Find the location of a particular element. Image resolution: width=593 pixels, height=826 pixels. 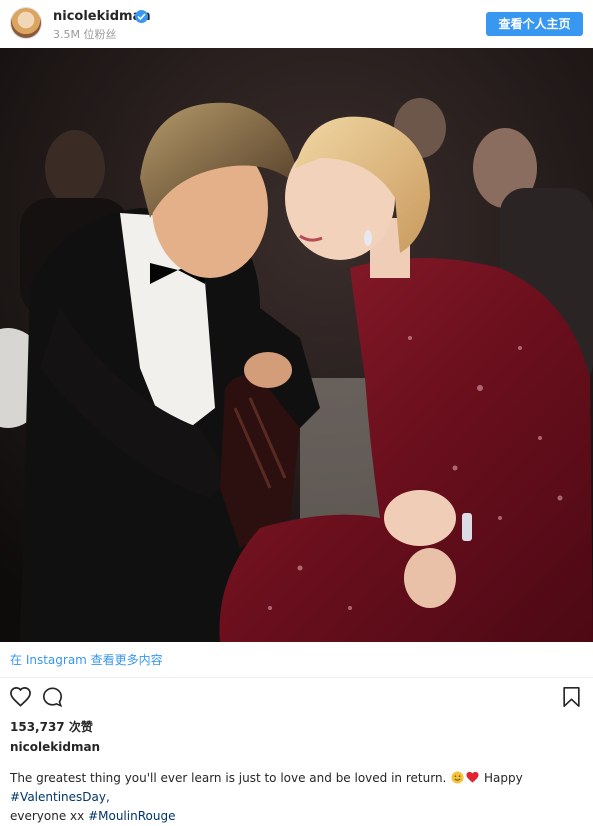

post-header: nicolekidman 3.5M 位粉丝 查看个人主页 is located at coordinates (296, 24).